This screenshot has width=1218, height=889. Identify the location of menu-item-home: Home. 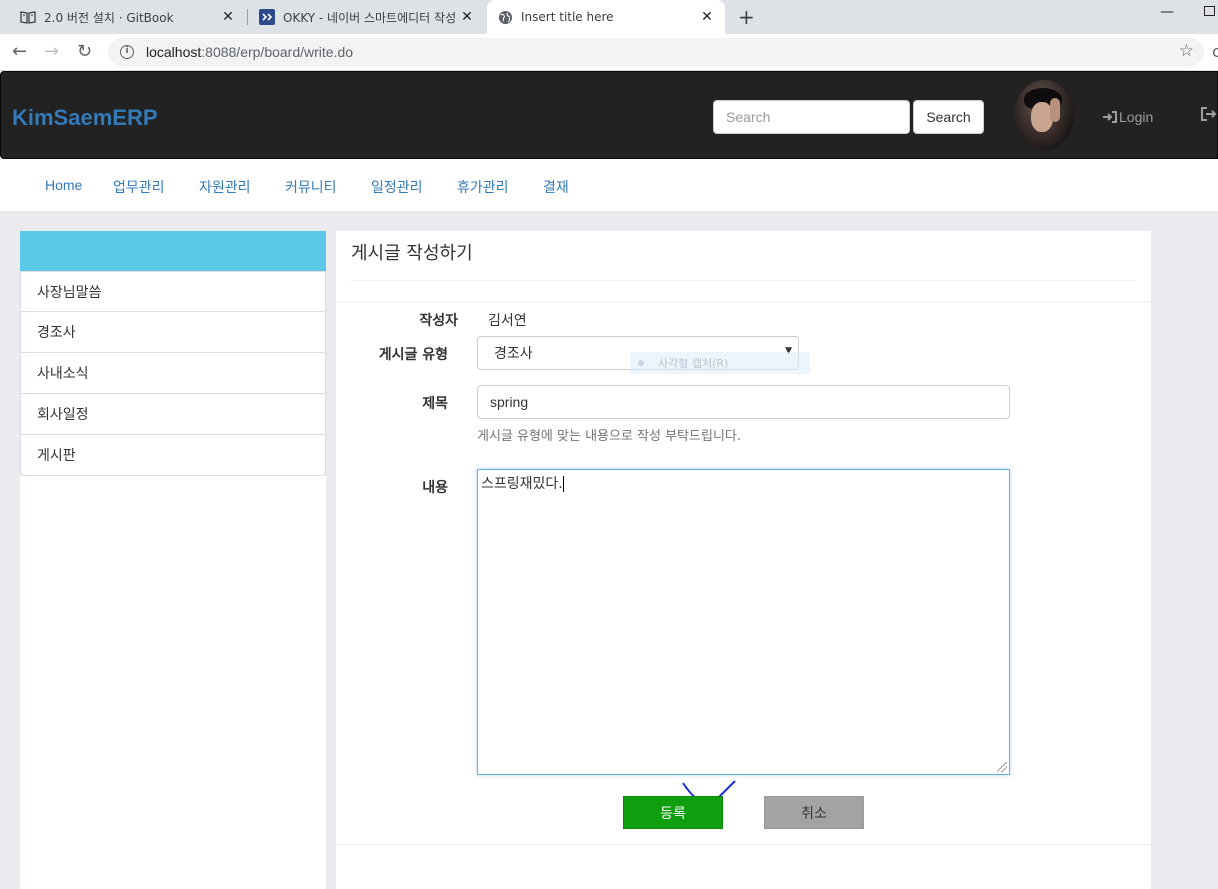
(63, 185).